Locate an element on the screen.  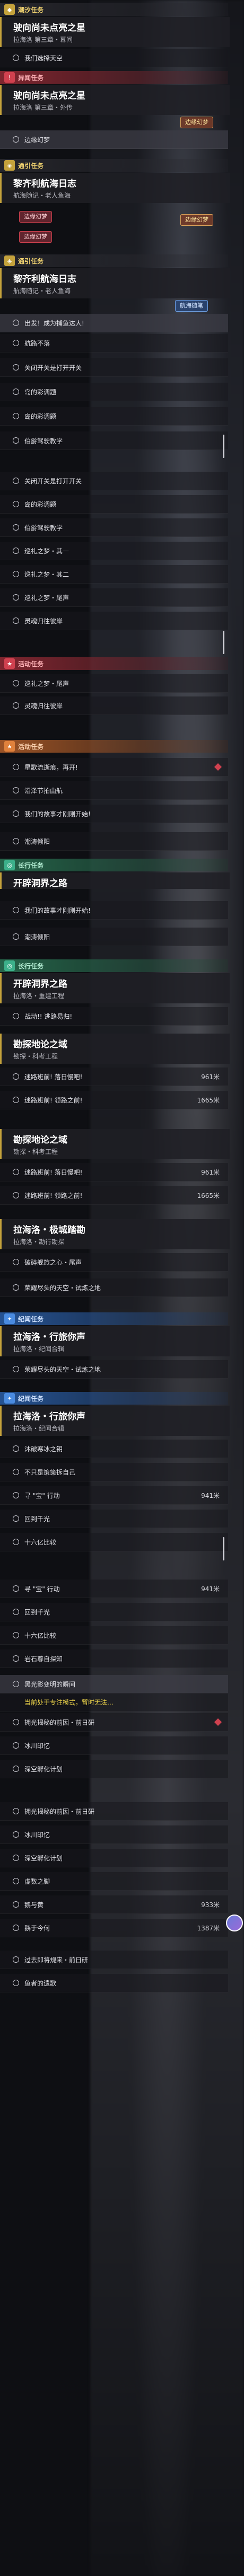
quest-objective: 岩石尊自探知 is located at coordinates (114, 1658).